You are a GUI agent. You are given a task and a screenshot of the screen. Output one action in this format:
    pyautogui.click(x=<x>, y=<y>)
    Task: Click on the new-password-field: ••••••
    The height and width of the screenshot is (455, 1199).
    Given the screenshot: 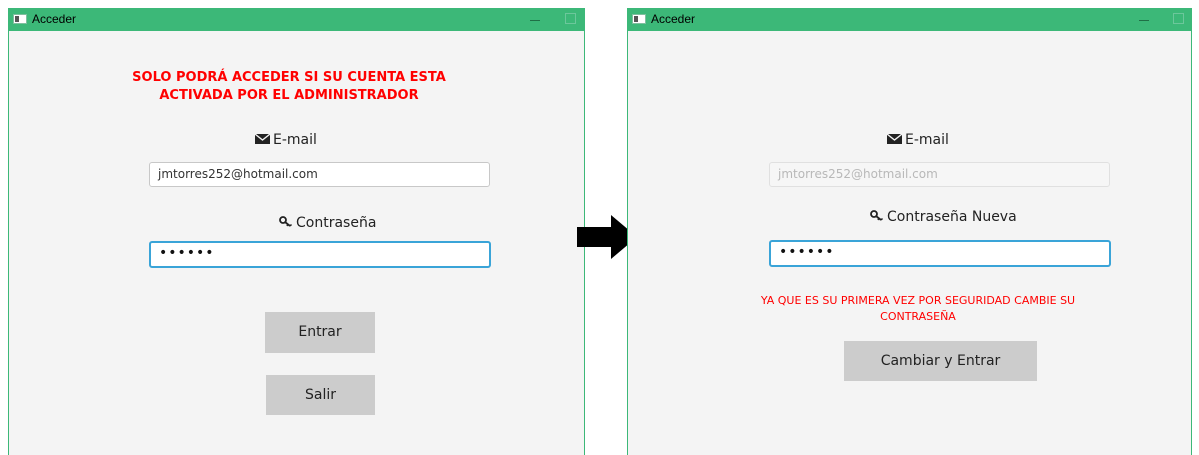 What is the action you would take?
    pyautogui.click(x=940, y=253)
    